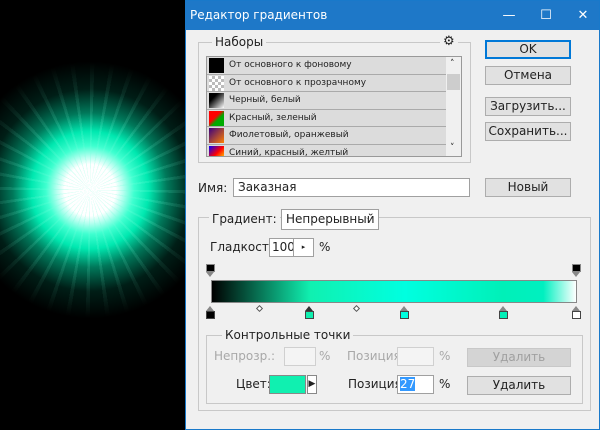 This screenshot has height=430, width=600. I want to click on preset-label: Синий, красный, желтый, so click(289, 152).